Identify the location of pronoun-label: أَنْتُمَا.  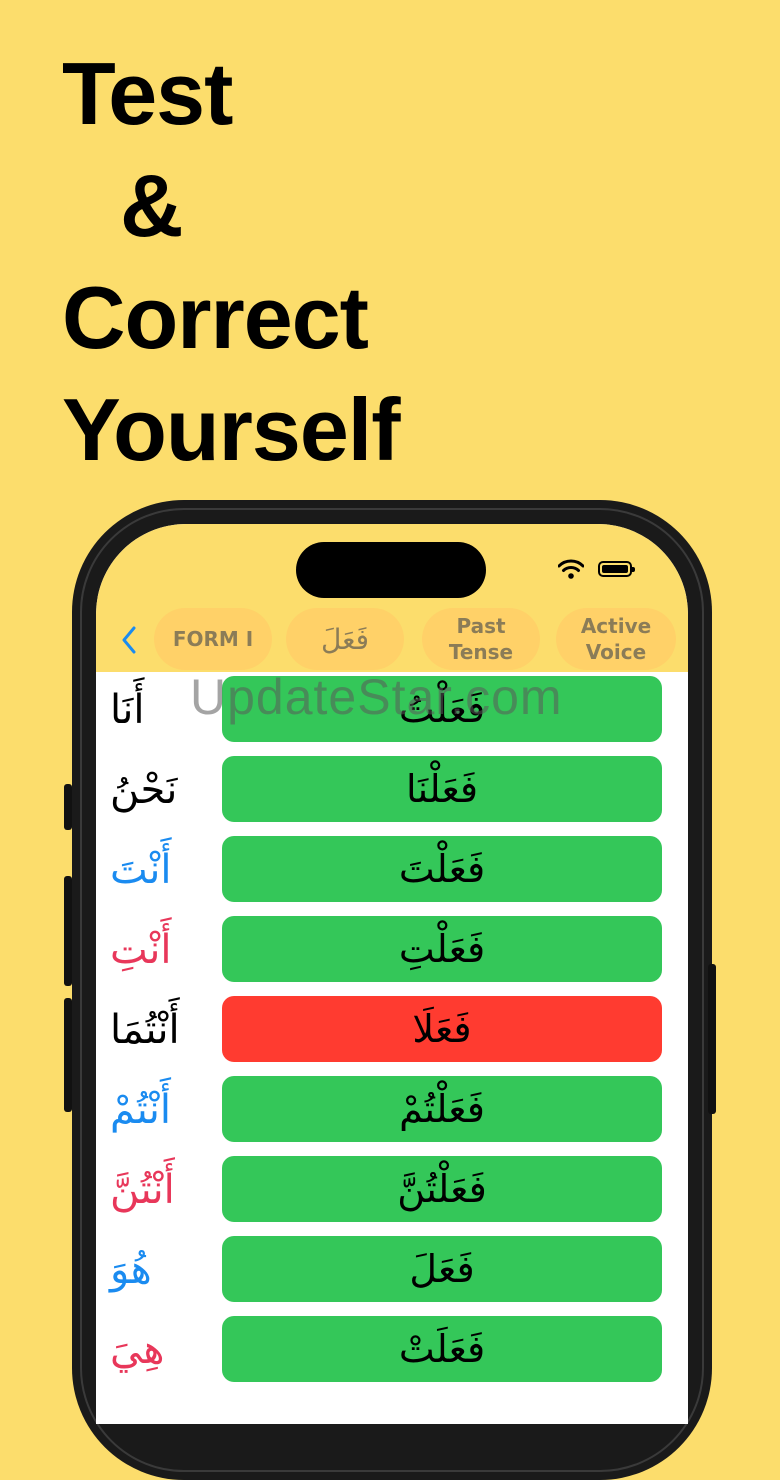
(145, 1030).